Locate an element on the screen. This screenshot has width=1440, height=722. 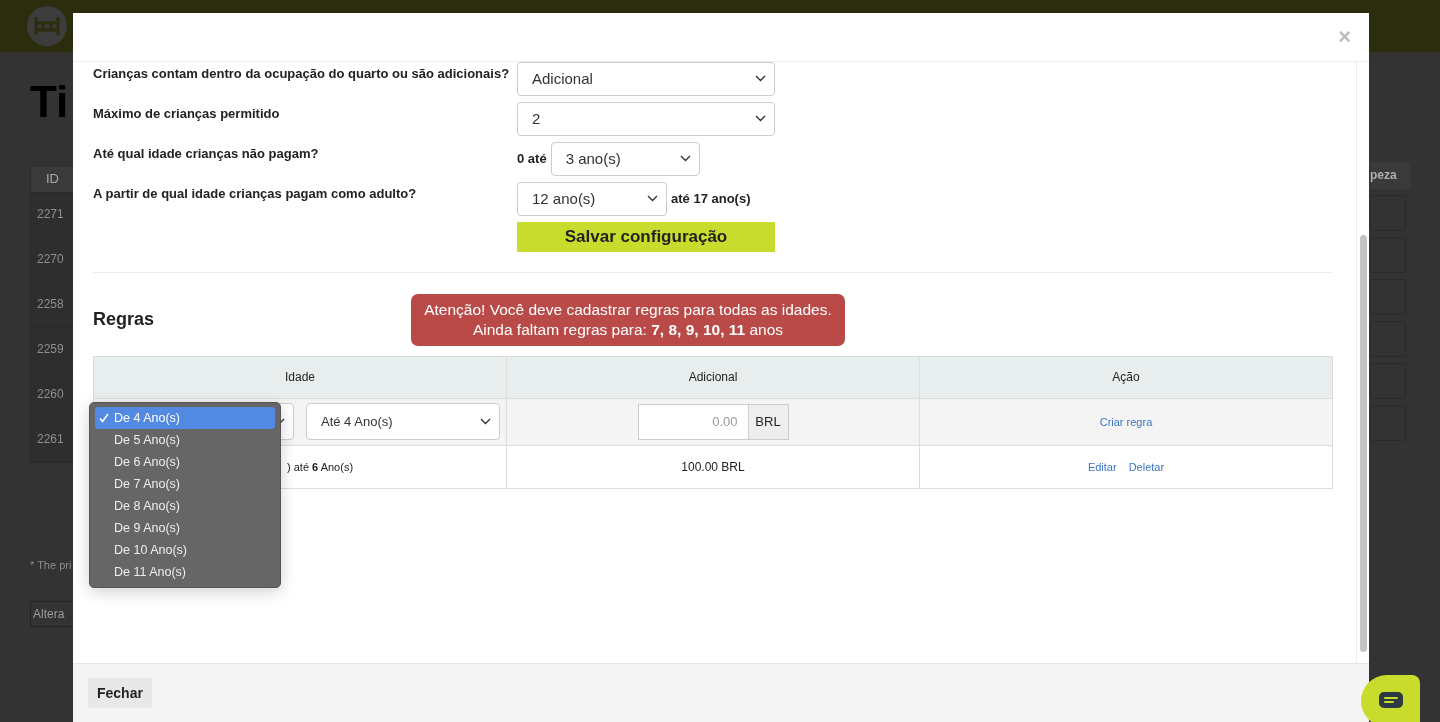
column-header: Ação is located at coordinates (1126, 377).